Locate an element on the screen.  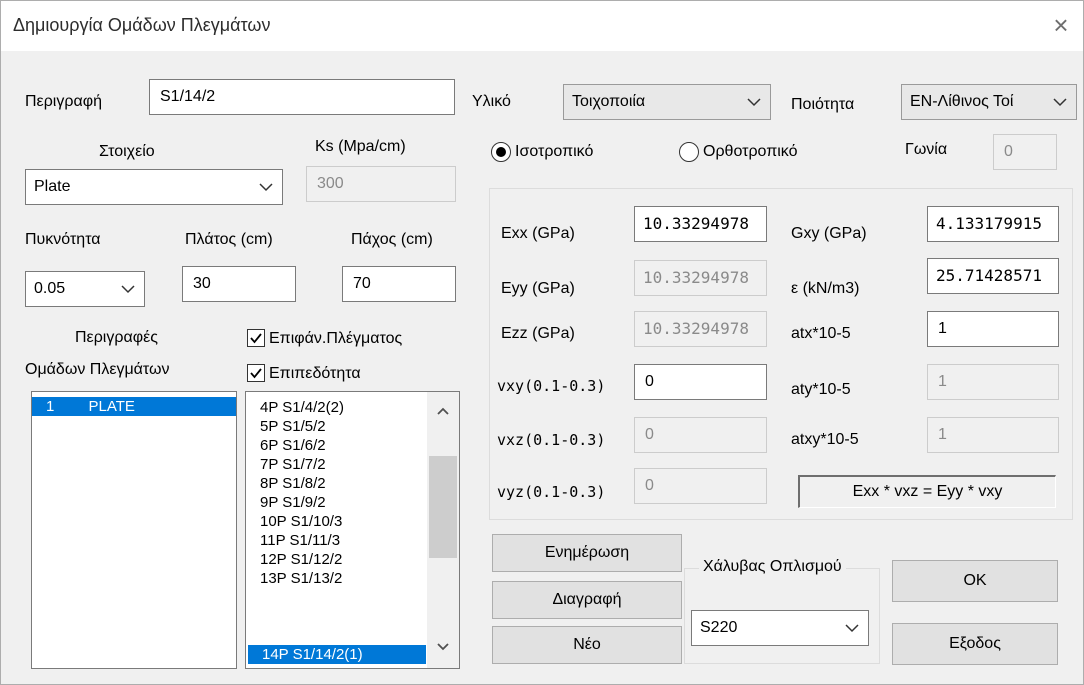
description-label: Περιγραφή is located at coordinates (63, 101).